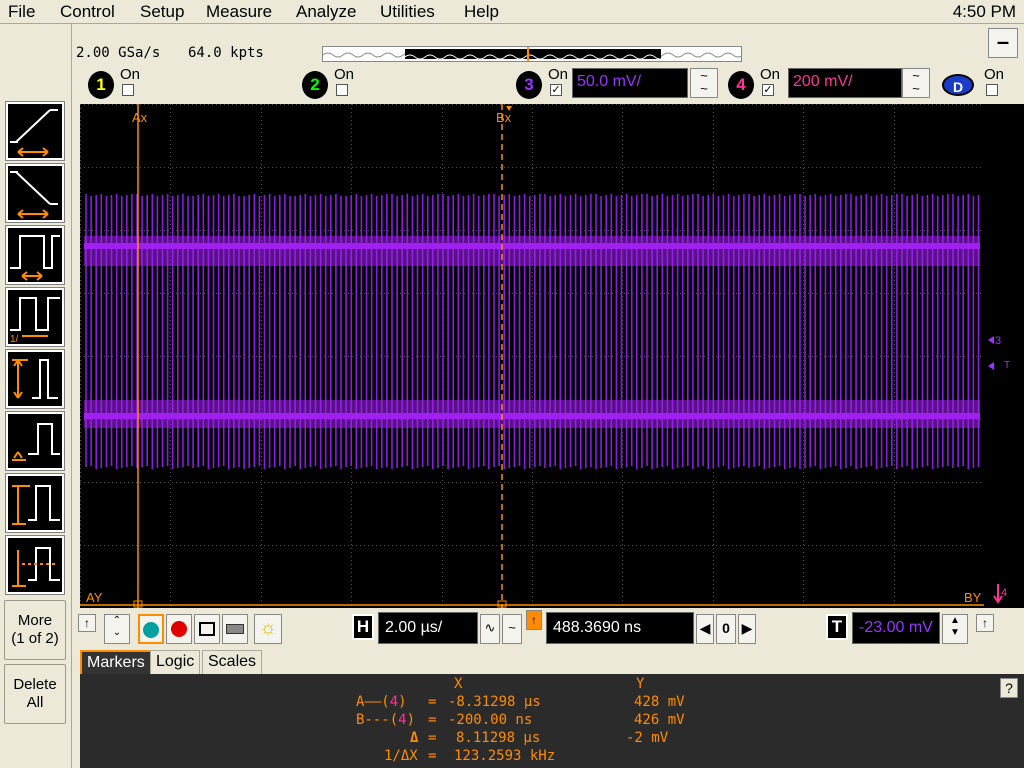 The height and width of the screenshot is (768, 1024). What do you see at coordinates (770, 74) in the screenshot?
I see `channel-4-on-label: On` at bounding box center [770, 74].